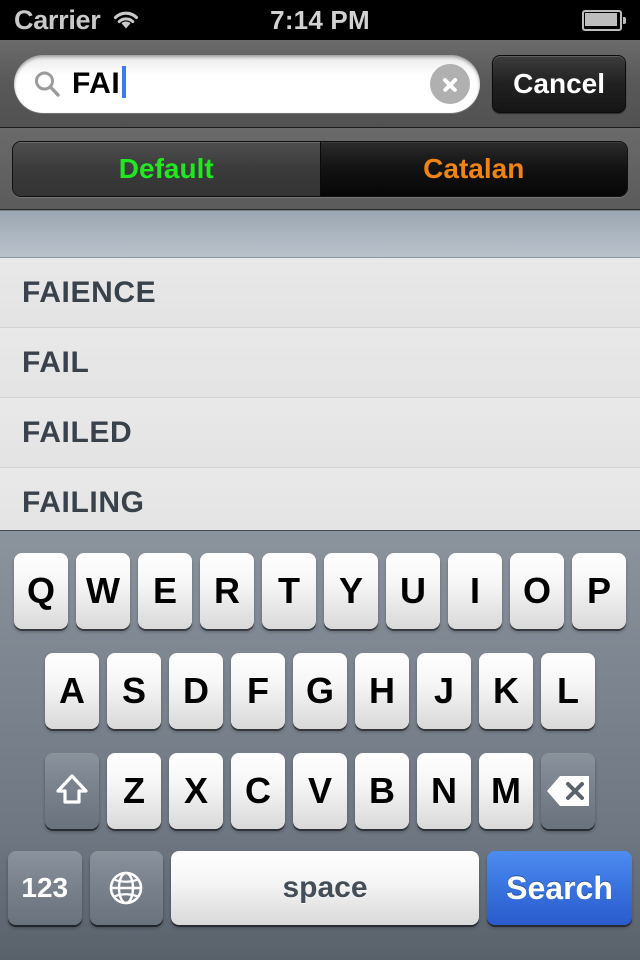 Image resolution: width=640 pixels, height=960 pixels. I want to click on key-g: G, so click(320, 691).